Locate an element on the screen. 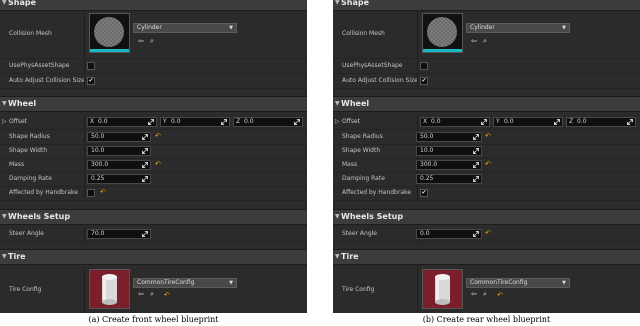 The width and height of the screenshot is (640, 326). tire-config-row: Tire Config CommonTireConfig ▼ ⇦ ⌕ ↶ is located at coordinates (153, 289).